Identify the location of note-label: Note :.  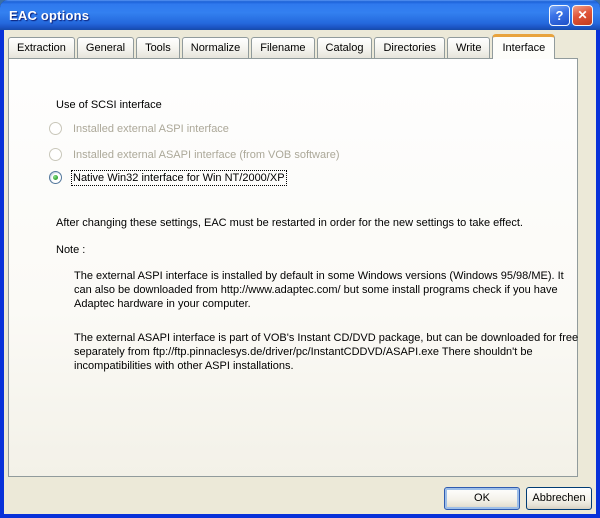
(71, 250).